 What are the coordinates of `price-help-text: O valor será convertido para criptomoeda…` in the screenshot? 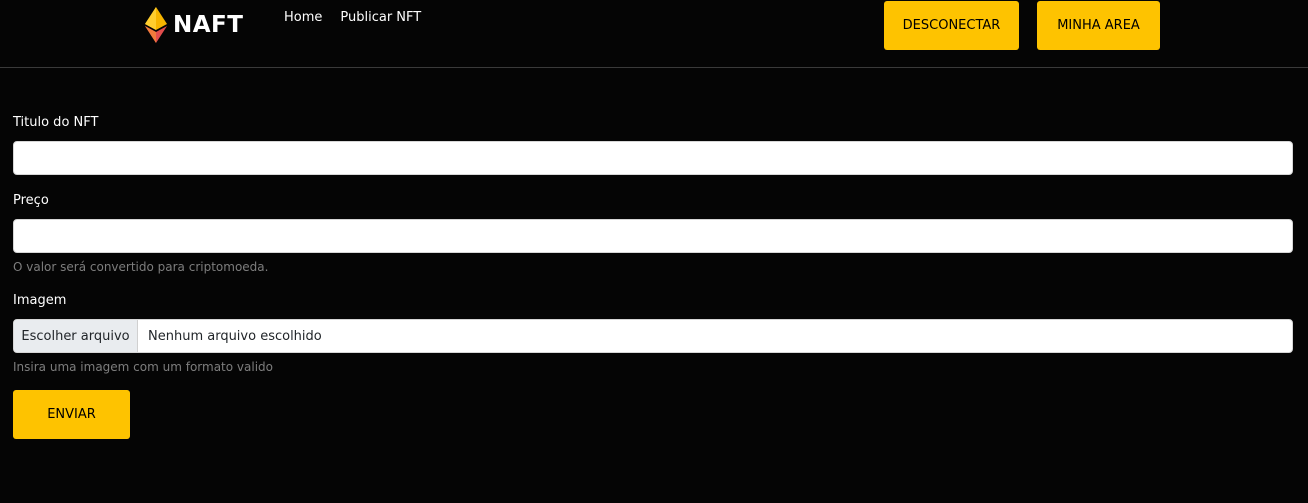 It's located at (141, 267).